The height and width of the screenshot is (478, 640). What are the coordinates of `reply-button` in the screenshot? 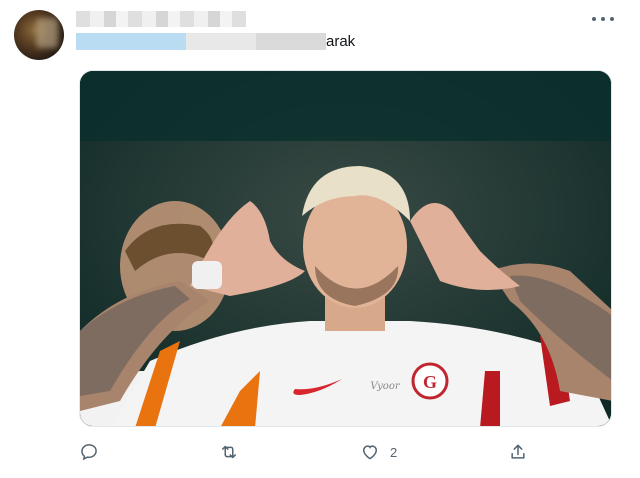 It's located at (89, 452).